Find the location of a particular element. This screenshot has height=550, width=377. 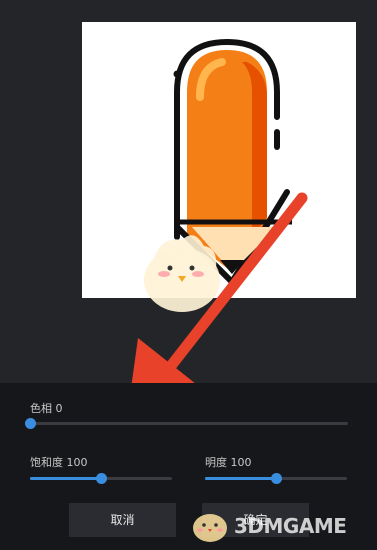

brightness-label: 明度 100 is located at coordinates (228, 462).